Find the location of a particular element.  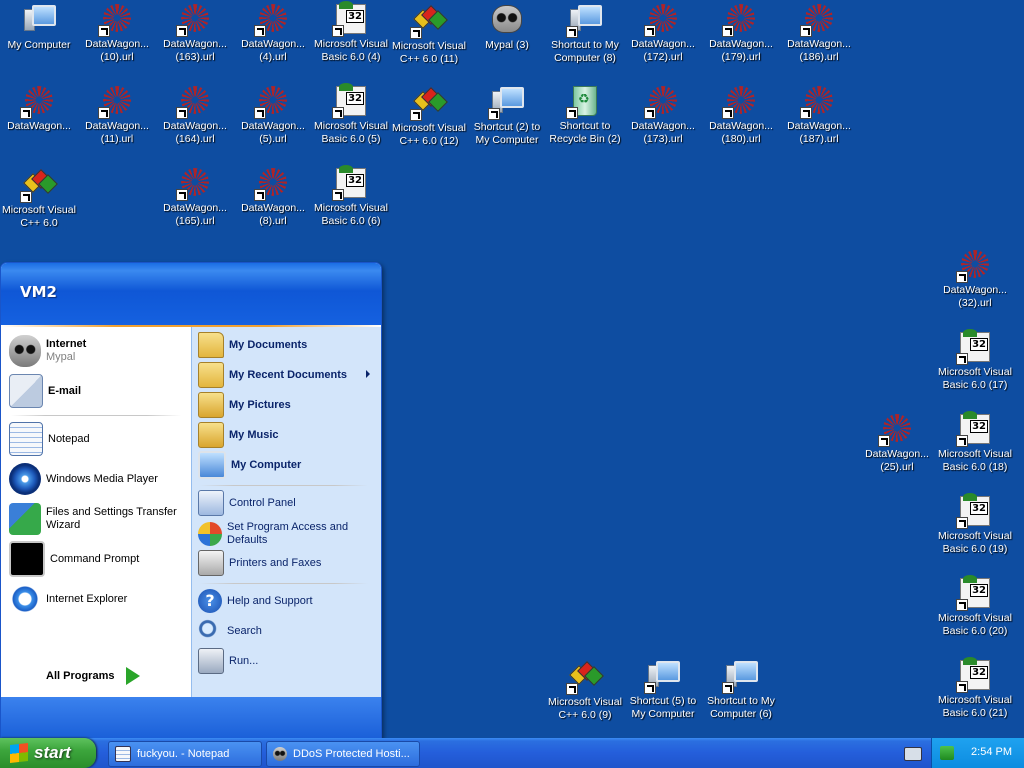

desktop-icon-datawagon-url: DataWagon... (179).url is located at coordinates (741, 33).